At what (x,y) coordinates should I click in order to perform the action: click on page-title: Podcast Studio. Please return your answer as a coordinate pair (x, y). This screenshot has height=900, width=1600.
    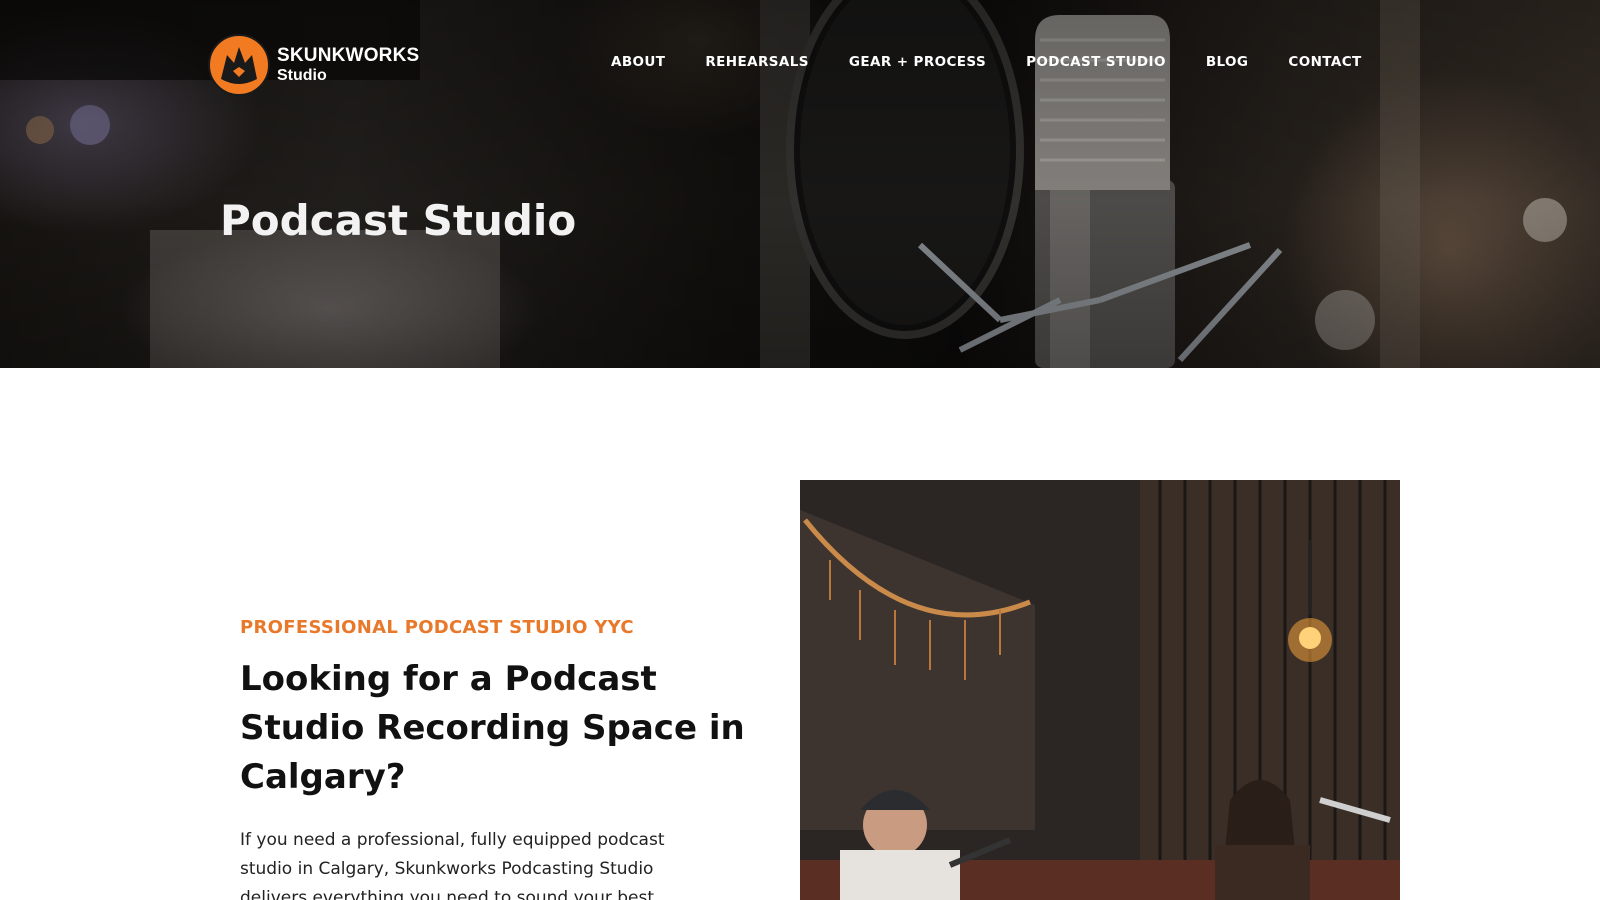
    Looking at the image, I should click on (398, 220).